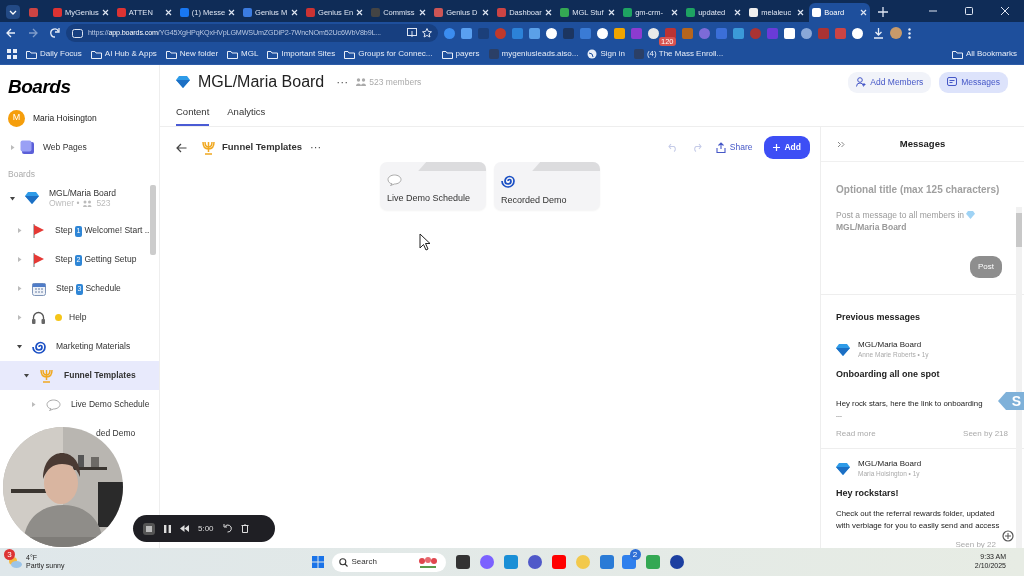 The image size is (1024, 576). What do you see at coordinates (123, 54) in the screenshot?
I see `bookmark: AI Hub & Apps` at bounding box center [123, 54].